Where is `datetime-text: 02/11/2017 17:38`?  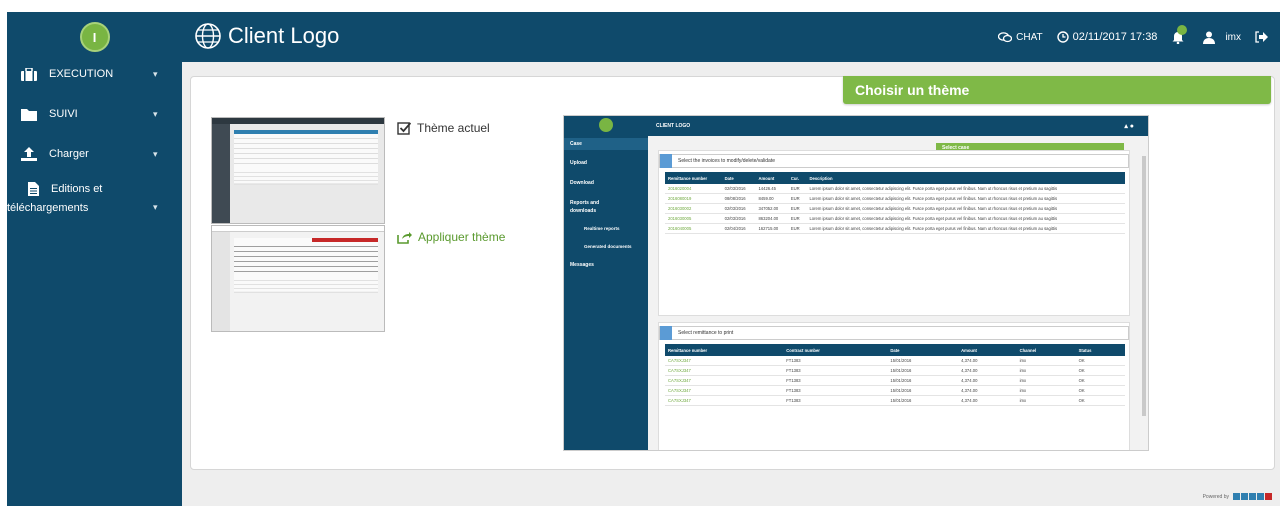 datetime-text: 02/11/2017 17:38 is located at coordinates (1115, 37).